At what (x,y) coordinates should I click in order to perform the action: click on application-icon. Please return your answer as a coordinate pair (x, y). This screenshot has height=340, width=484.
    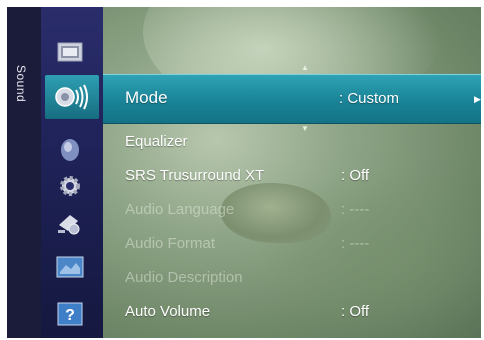
    Looking at the image, I should click on (70, 268).